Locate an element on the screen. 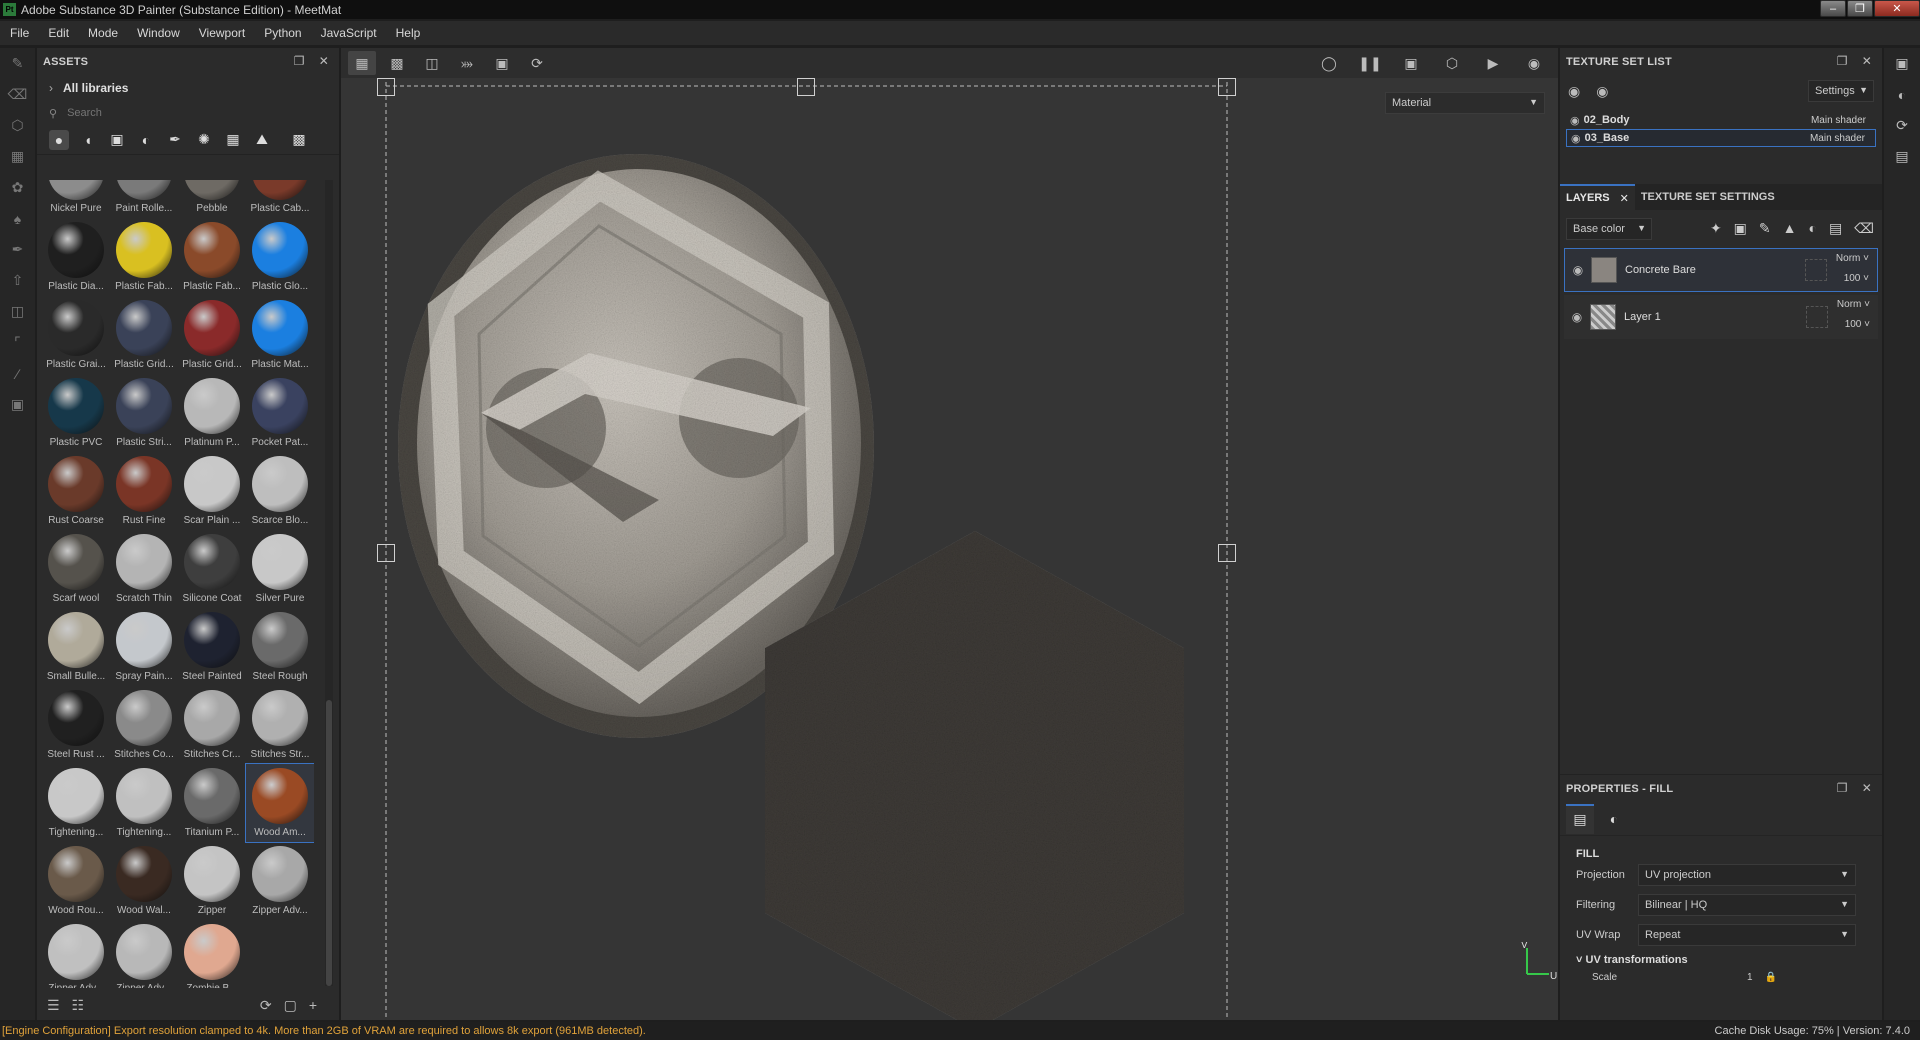 The width and height of the screenshot is (1920, 1040). close-tab-icon: ✕ is located at coordinates (1624, 198).